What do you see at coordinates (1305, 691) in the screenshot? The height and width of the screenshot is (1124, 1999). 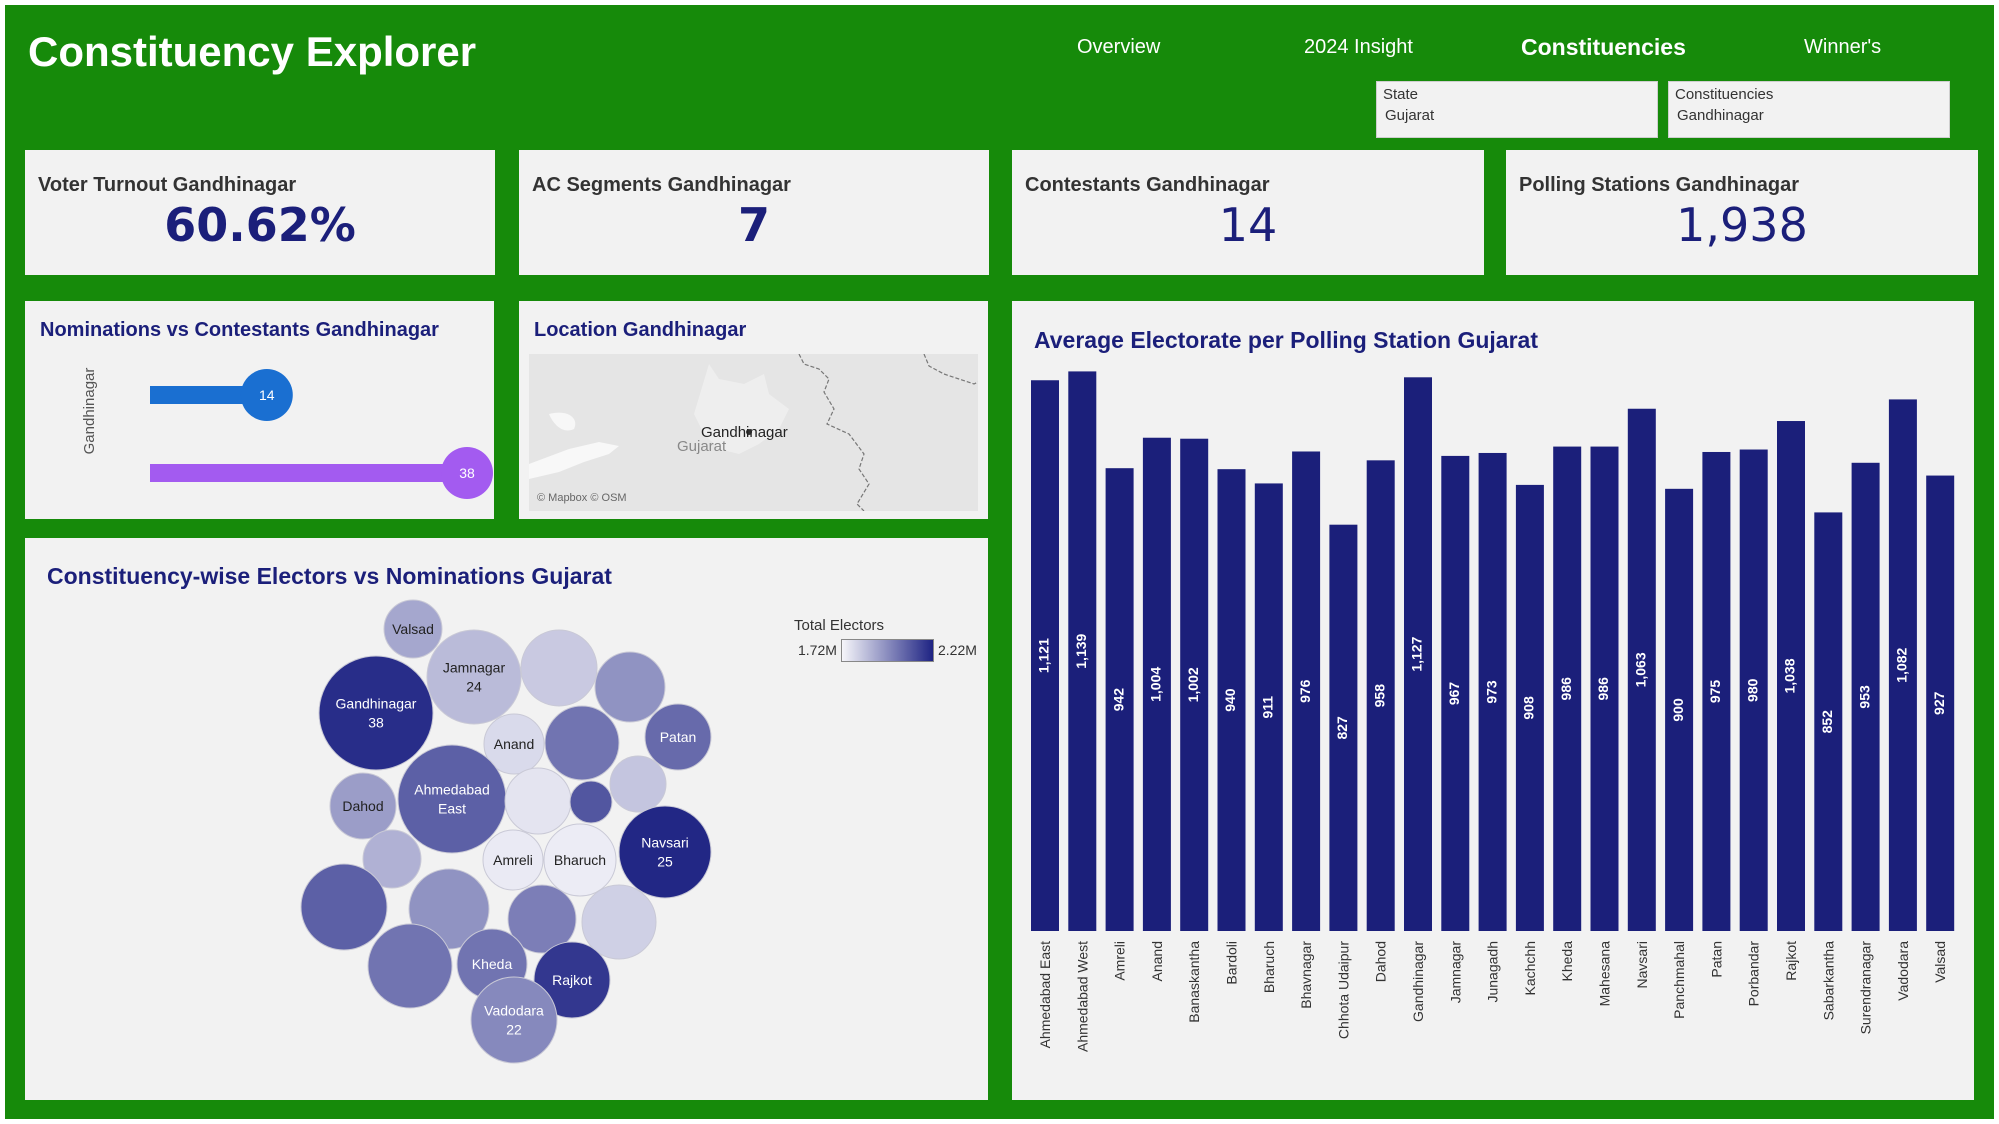 I see `bar-value-label: 976` at bounding box center [1305, 691].